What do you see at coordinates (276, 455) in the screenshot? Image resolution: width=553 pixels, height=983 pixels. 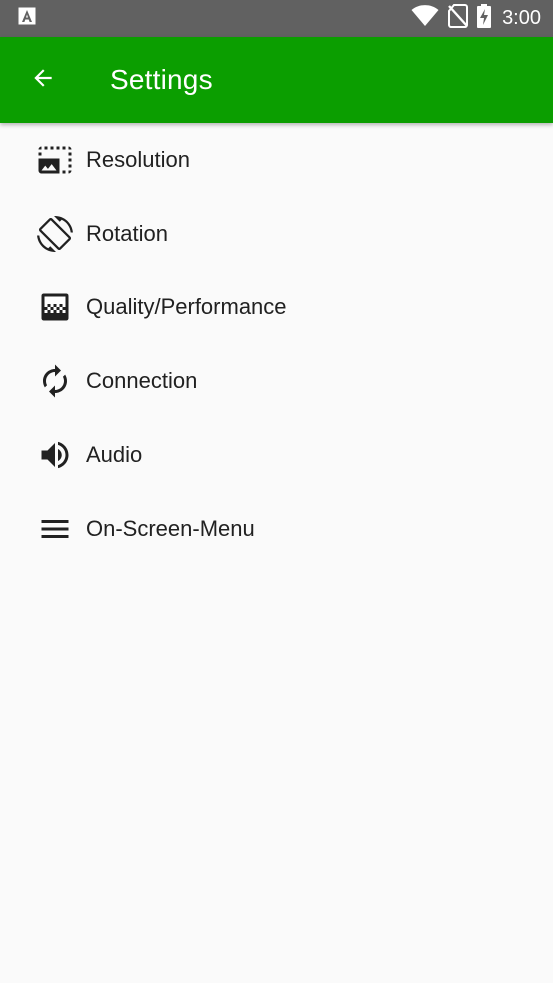 I see `settings-item-audio: Audio` at bounding box center [276, 455].